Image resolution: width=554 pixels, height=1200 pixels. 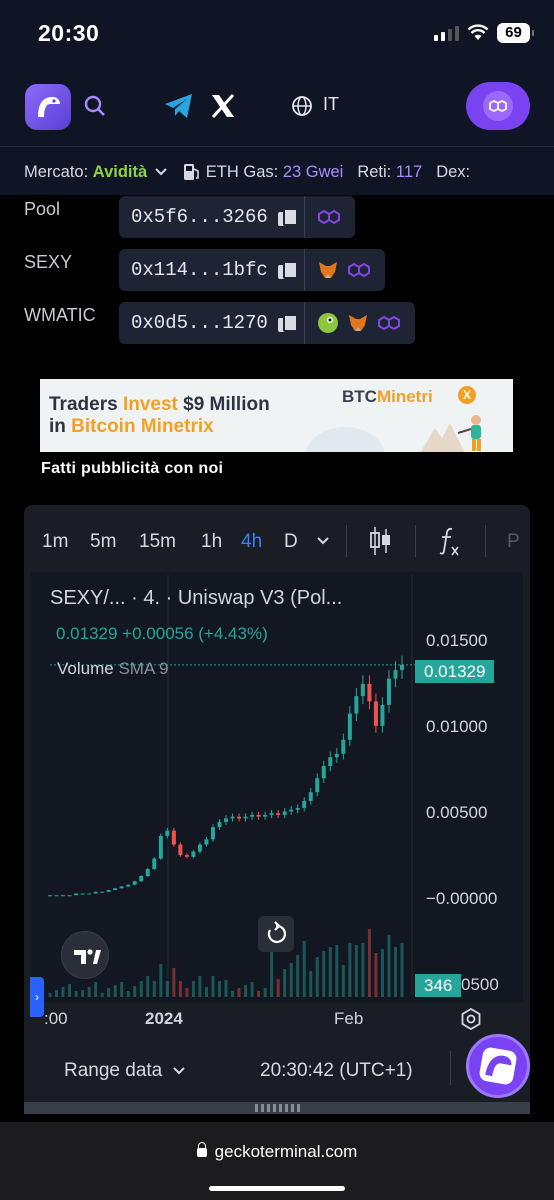 What do you see at coordinates (277, 107) in the screenshot?
I see `top-nav: IT` at bounding box center [277, 107].